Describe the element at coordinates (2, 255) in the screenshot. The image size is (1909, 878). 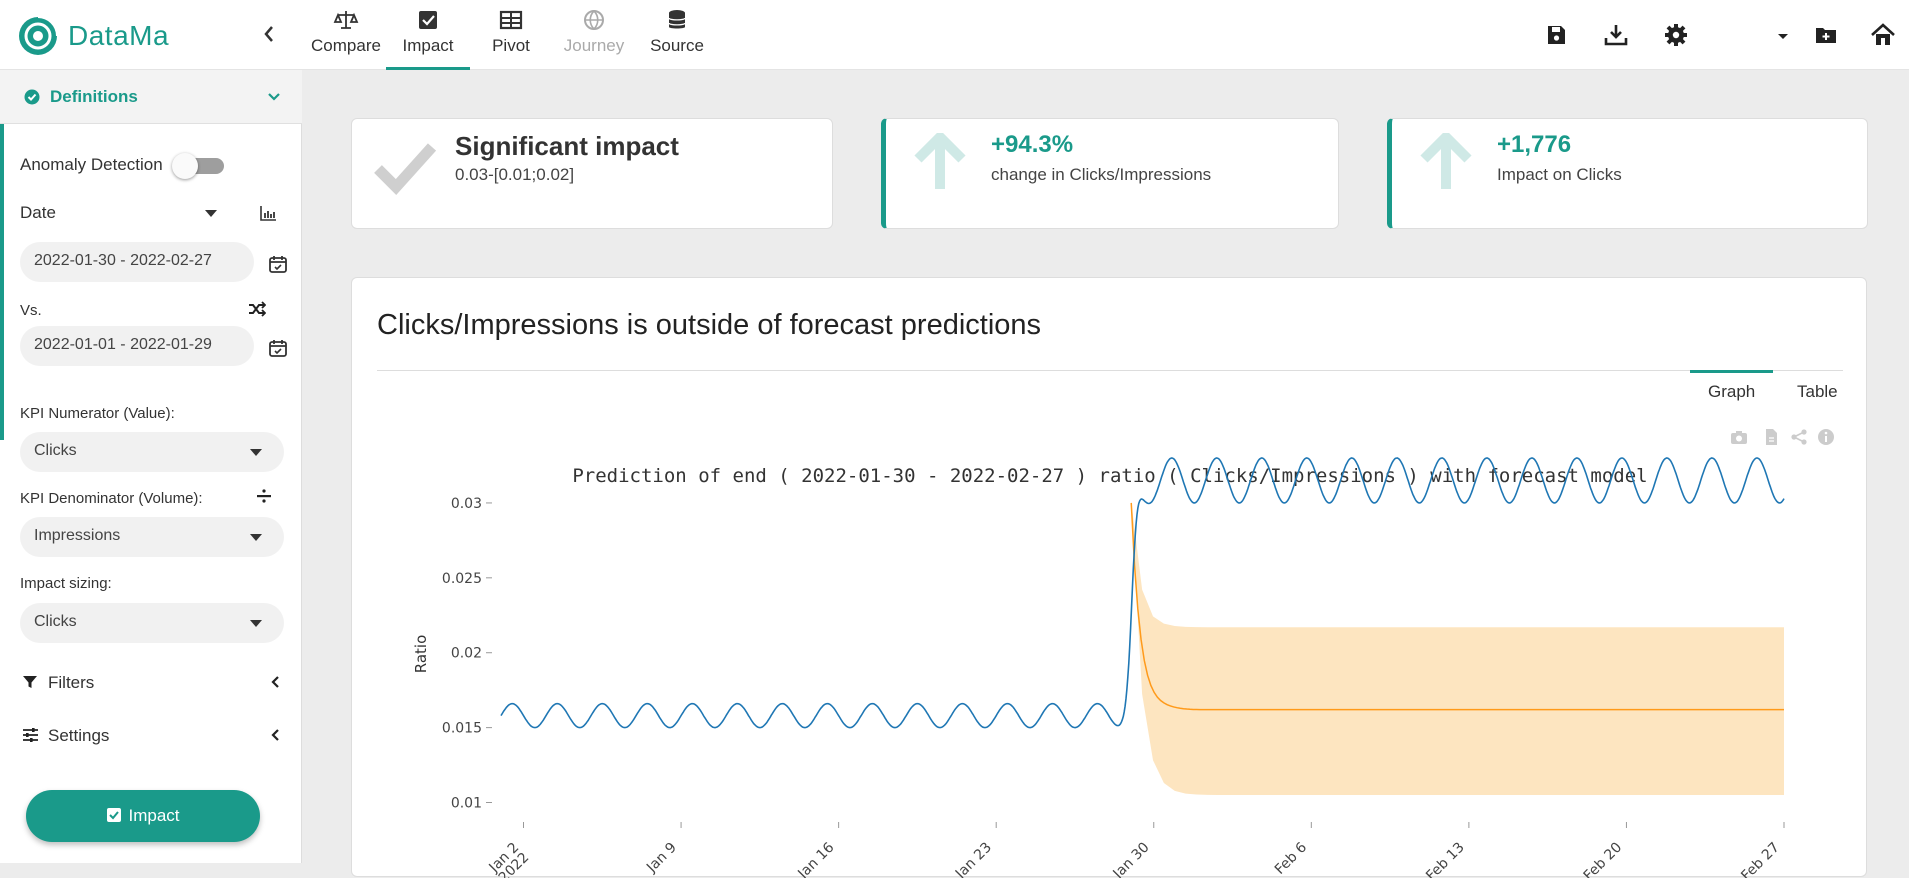
I see `sidebar-accent-bar` at that location.